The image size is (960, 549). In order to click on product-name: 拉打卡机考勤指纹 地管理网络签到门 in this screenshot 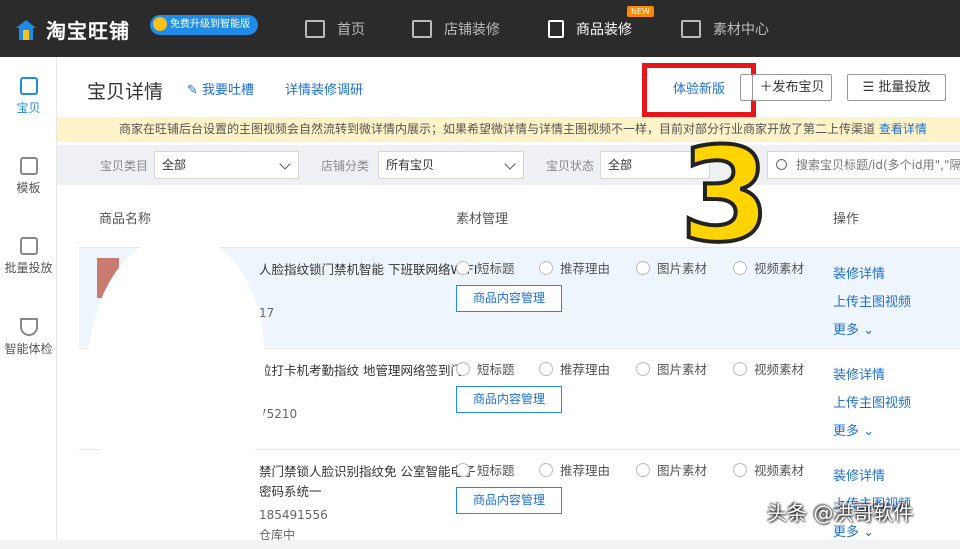, I will do `click(369, 371)`.